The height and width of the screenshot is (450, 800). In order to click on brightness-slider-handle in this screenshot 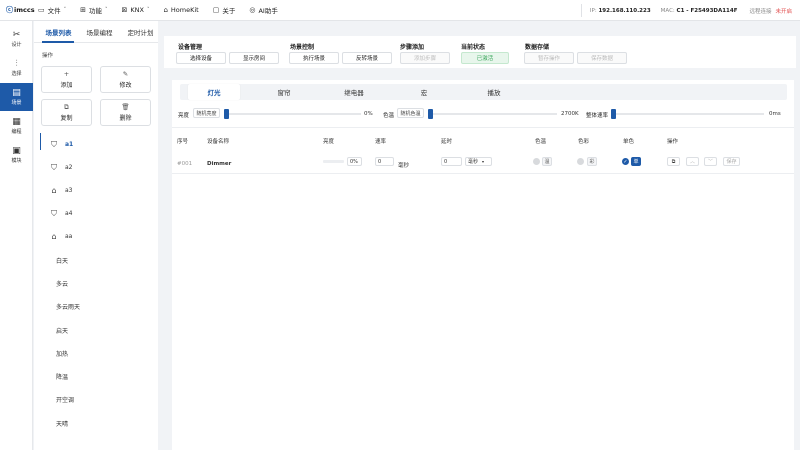, I will do `click(226, 114)`.